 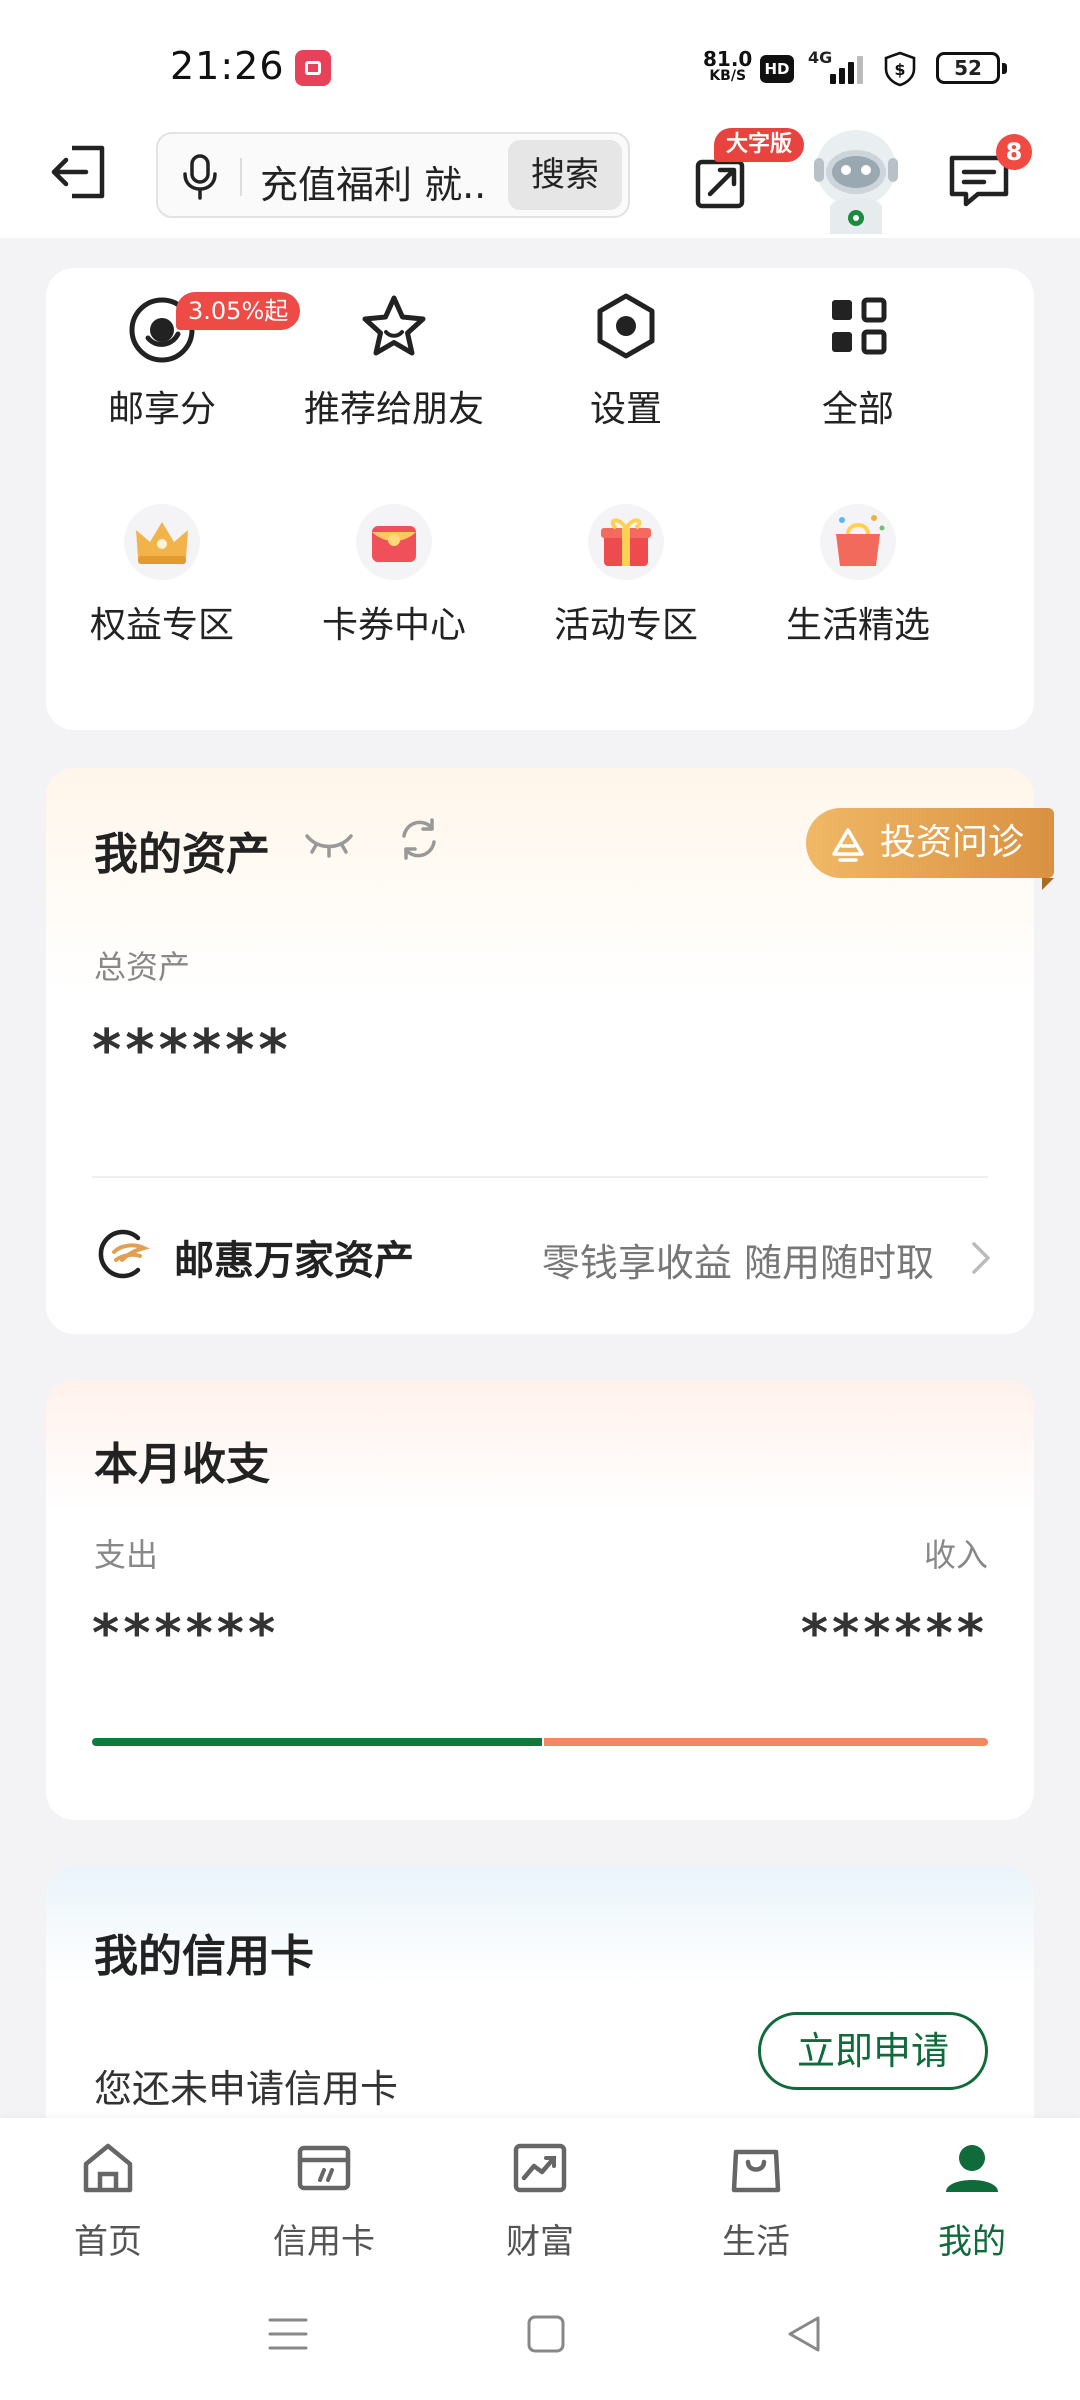 What do you see at coordinates (124, 1254) in the screenshot?
I see `youhui-logo-icon` at bounding box center [124, 1254].